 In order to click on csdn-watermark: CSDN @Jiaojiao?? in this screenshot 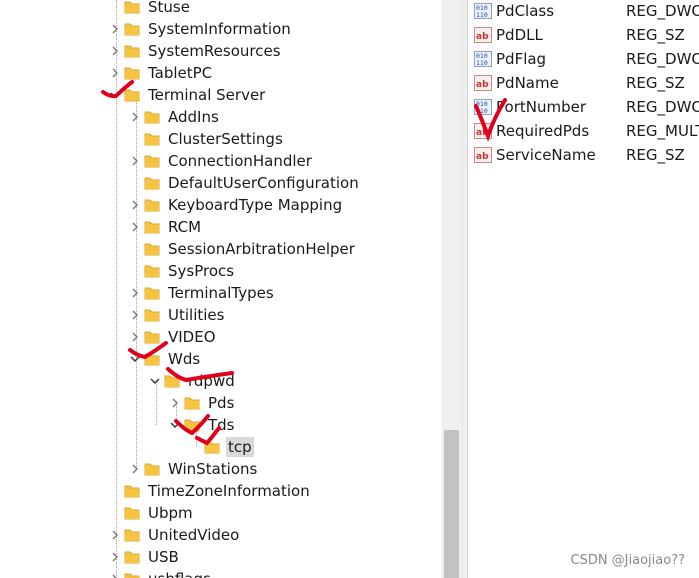, I will do `click(627, 560)`.